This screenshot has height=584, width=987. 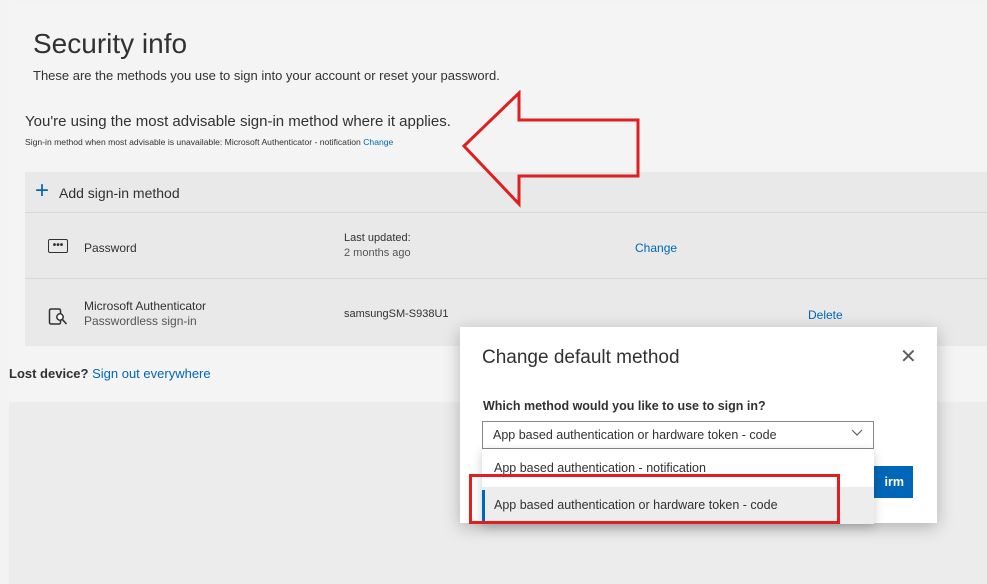 What do you see at coordinates (4, 292) in the screenshot?
I see `frame-left-edge` at bounding box center [4, 292].